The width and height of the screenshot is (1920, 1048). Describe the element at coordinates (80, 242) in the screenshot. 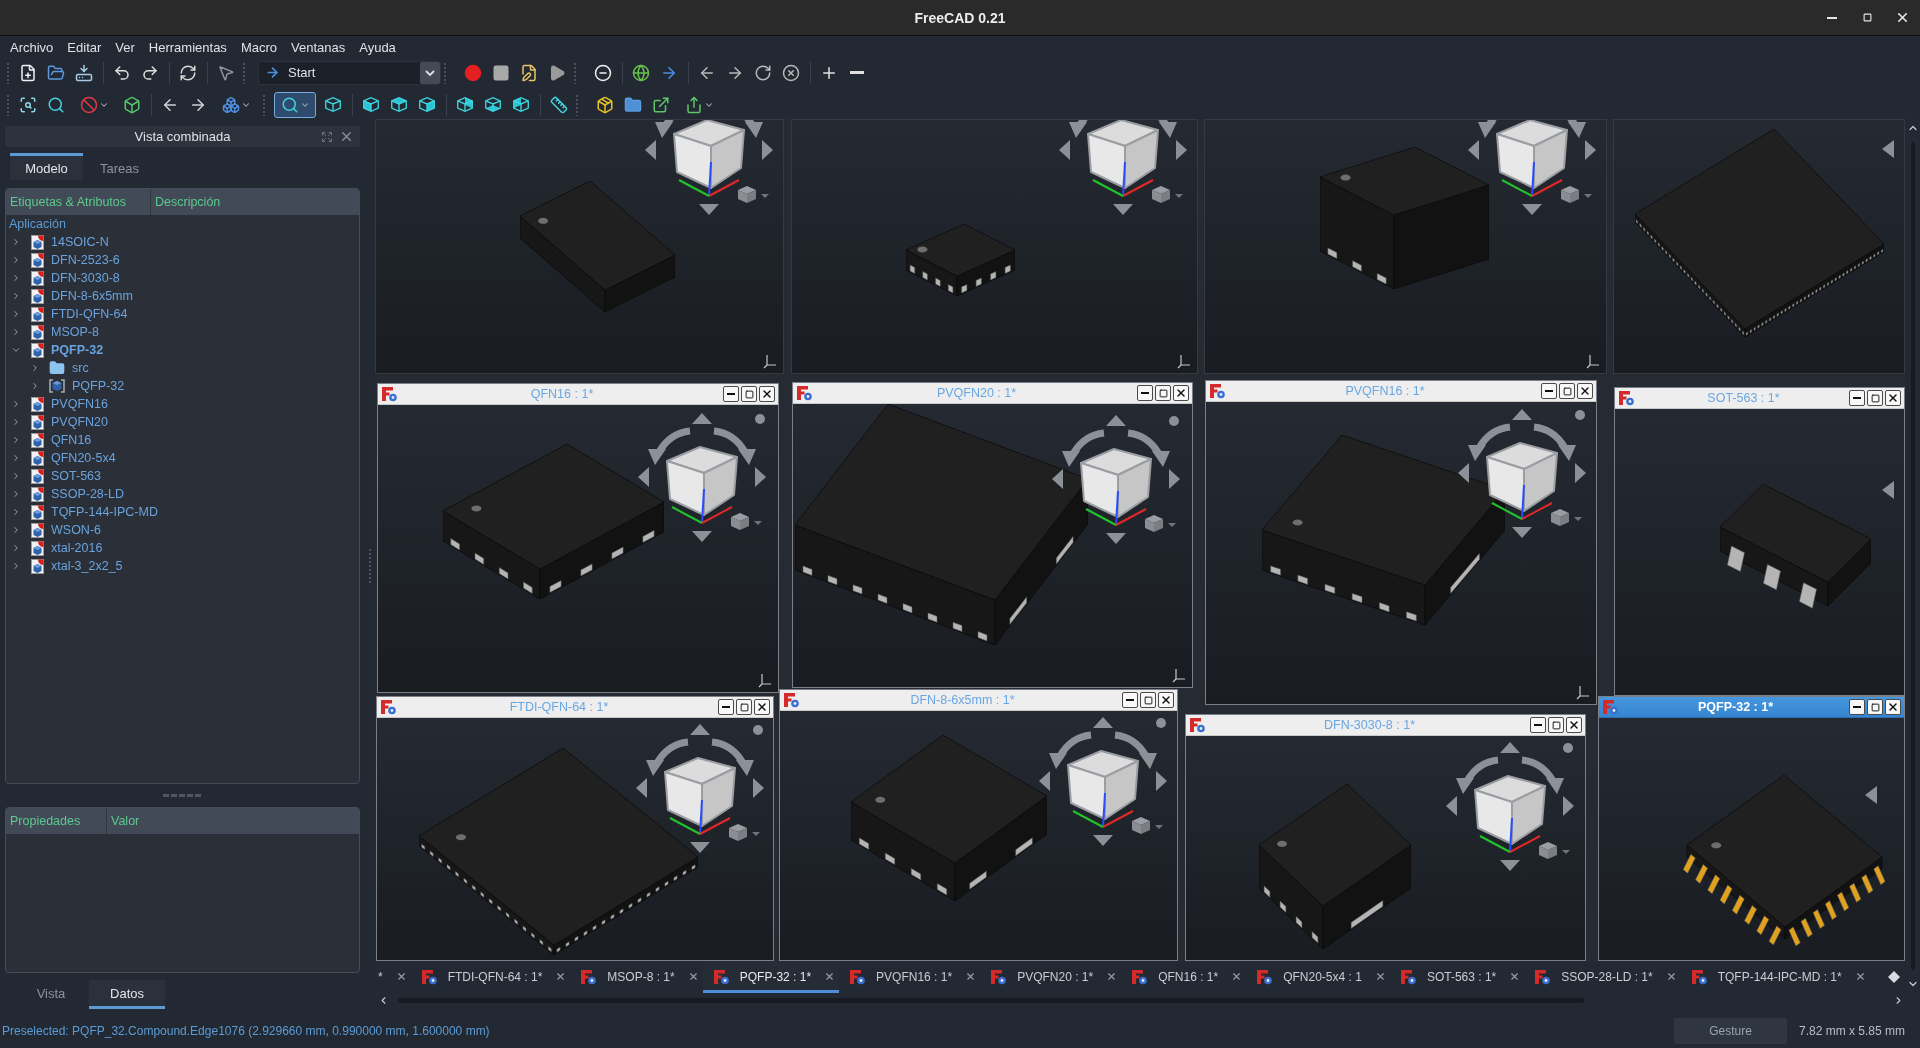

I see `tree-item-label: 14SOIC-N` at that location.